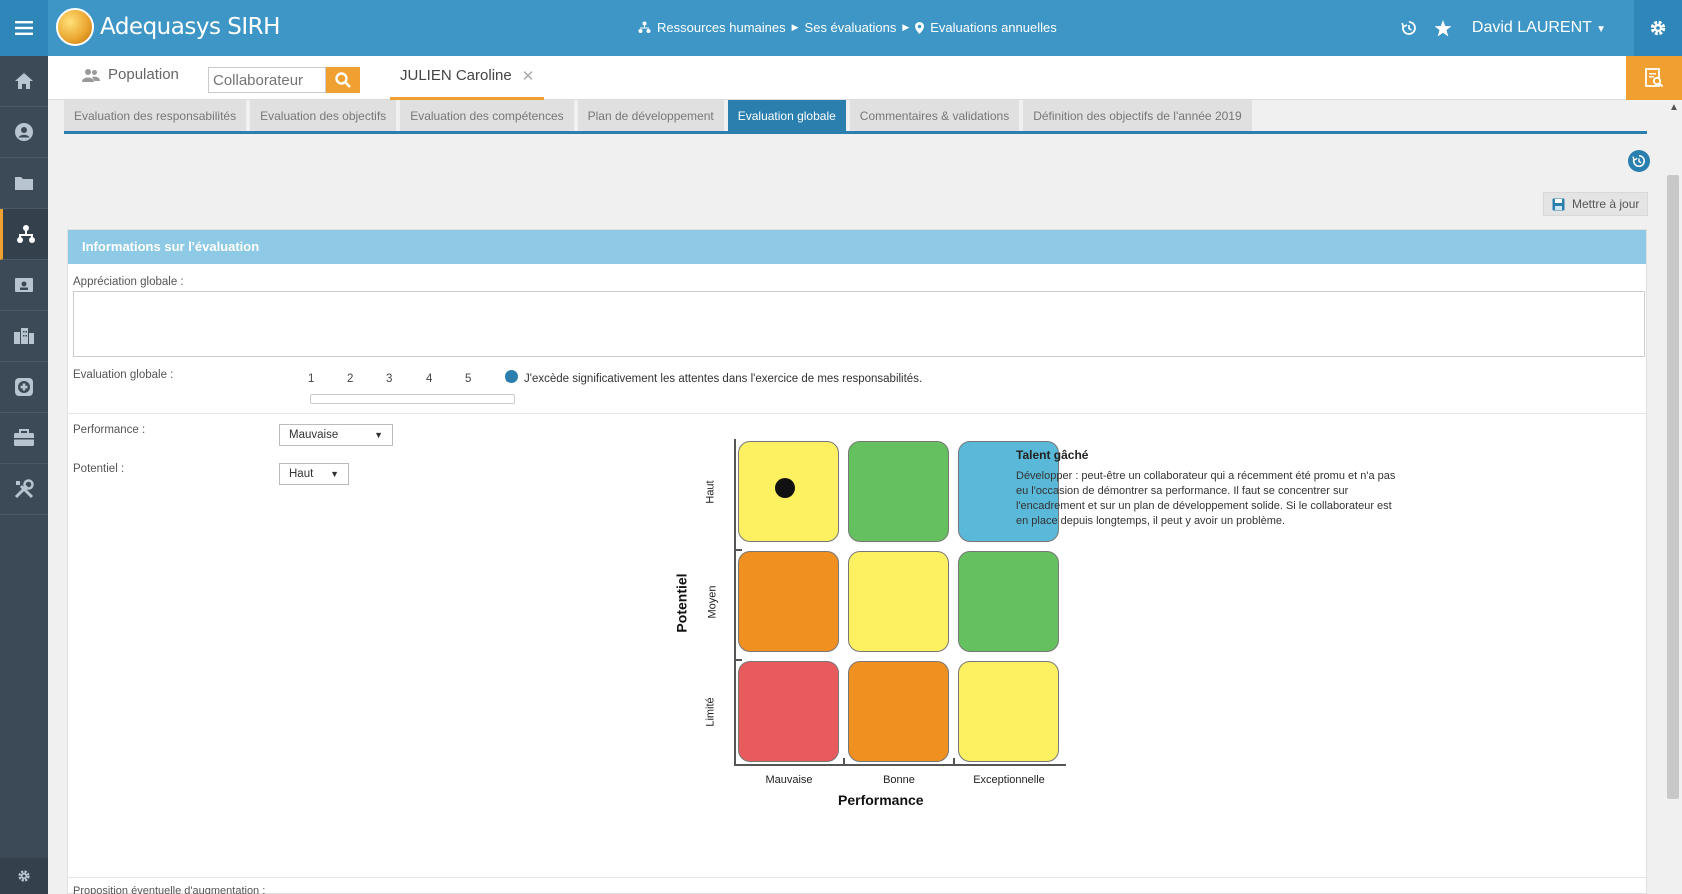  What do you see at coordinates (857, 247) in the screenshot?
I see `panel-title: Informations sur l'évaluation` at bounding box center [857, 247].